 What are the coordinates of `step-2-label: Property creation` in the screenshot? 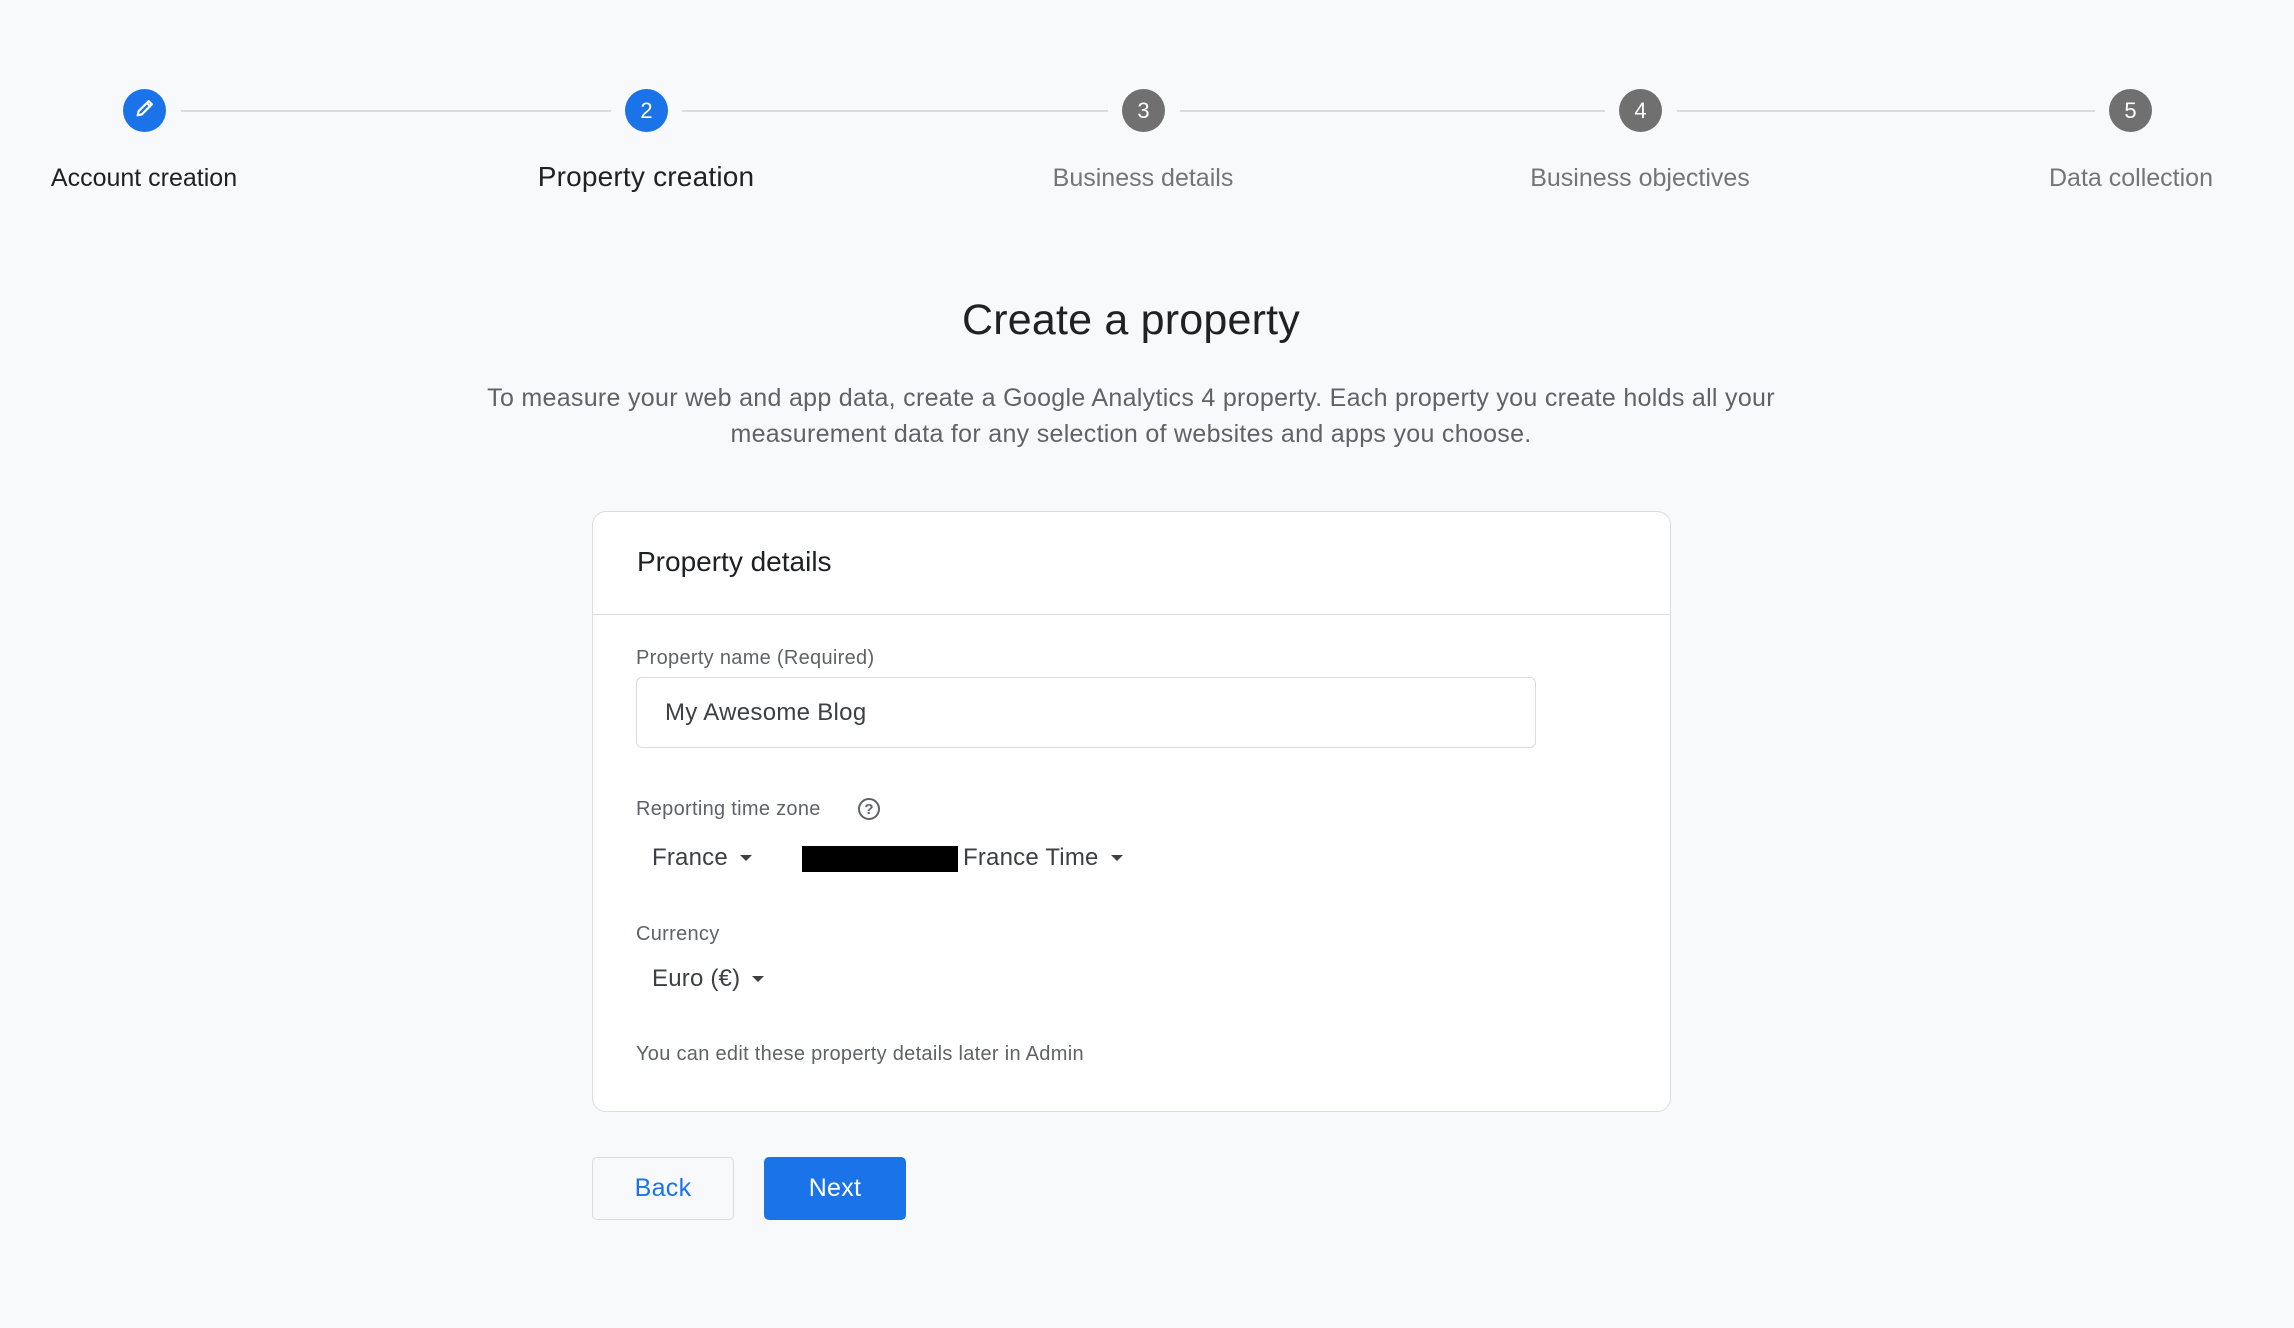 It's located at (646, 176).